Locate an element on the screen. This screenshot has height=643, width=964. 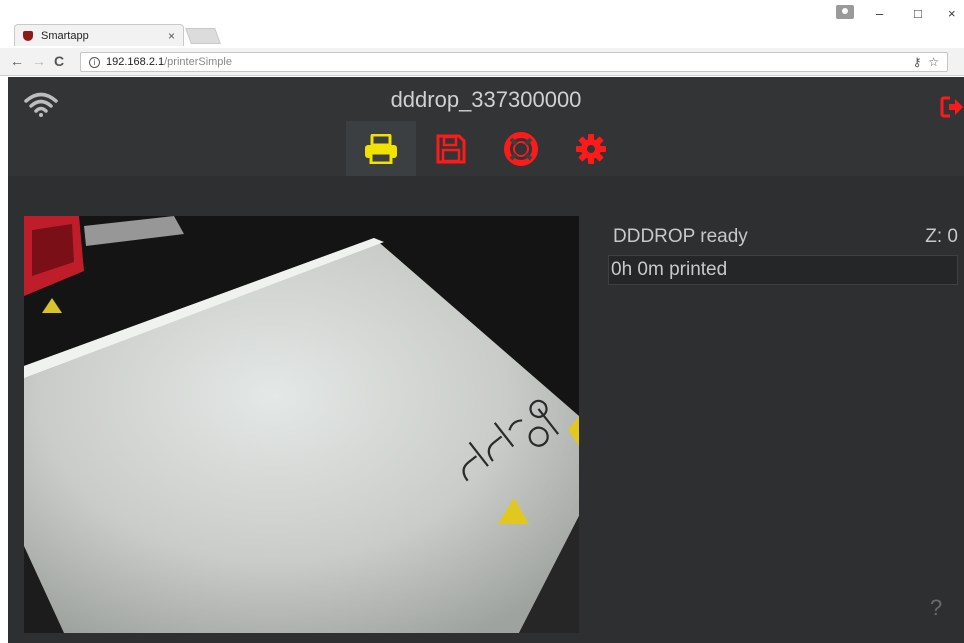
url-host: 192.168.2.1 is located at coordinates (135, 62).